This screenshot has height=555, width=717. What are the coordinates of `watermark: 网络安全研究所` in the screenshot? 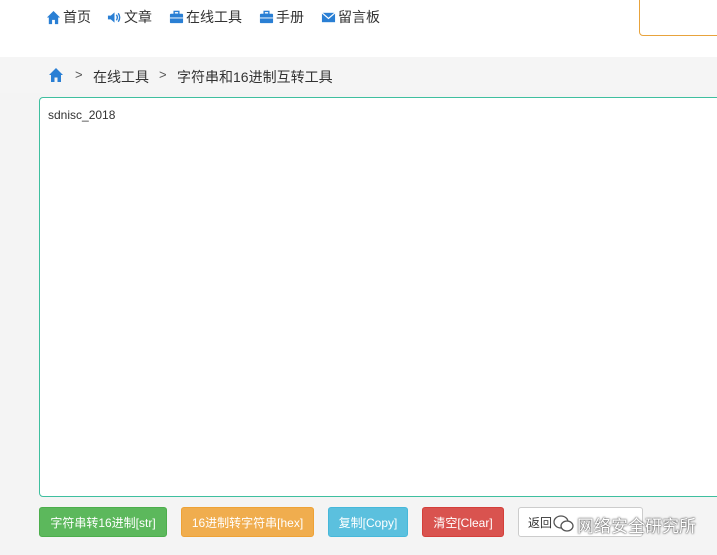 It's located at (624, 524).